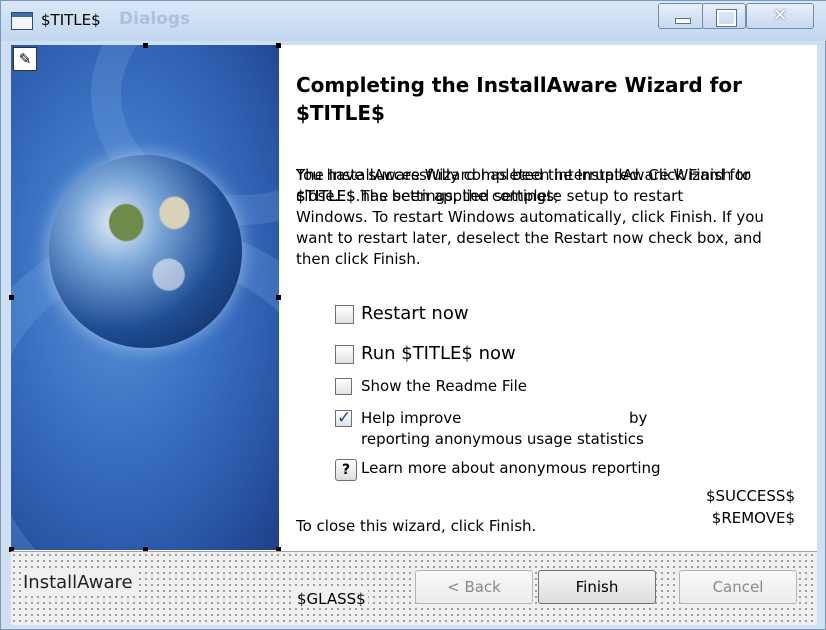 The height and width of the screenshot is (630, 826). I want to click on token-placeholders: $SUCCESS$ $REMOVE$, so click(750, 507).